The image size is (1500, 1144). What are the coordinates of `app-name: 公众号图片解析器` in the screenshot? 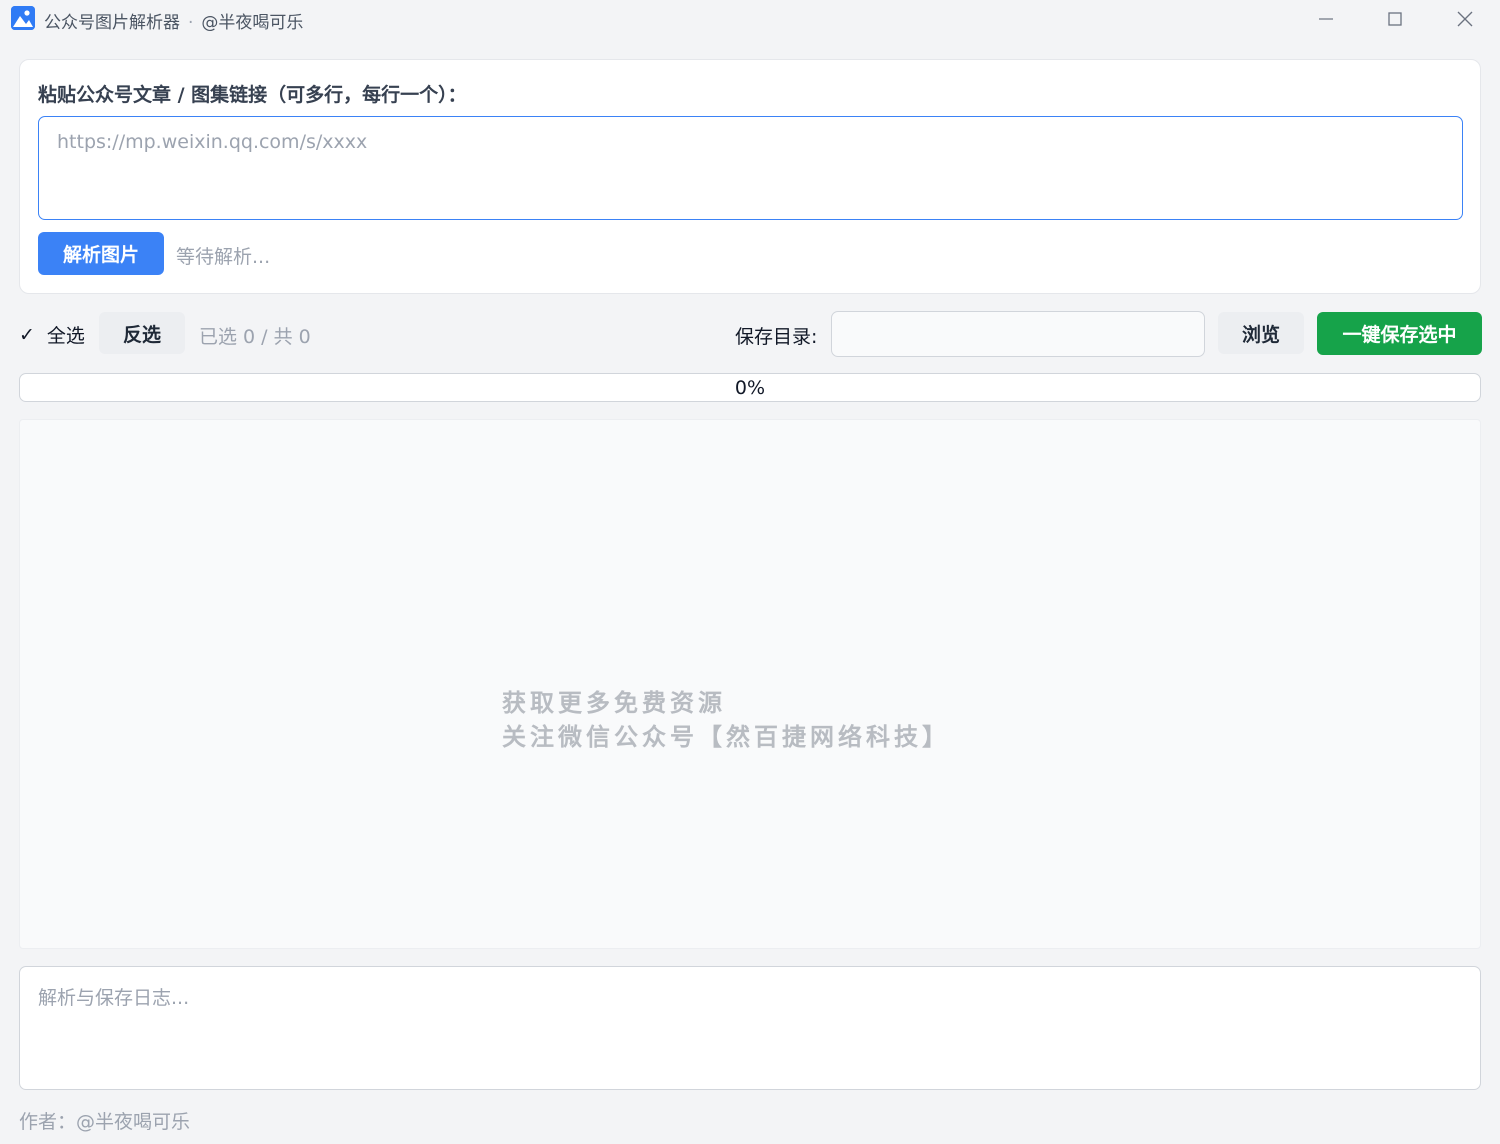 It's located at (112, 23).